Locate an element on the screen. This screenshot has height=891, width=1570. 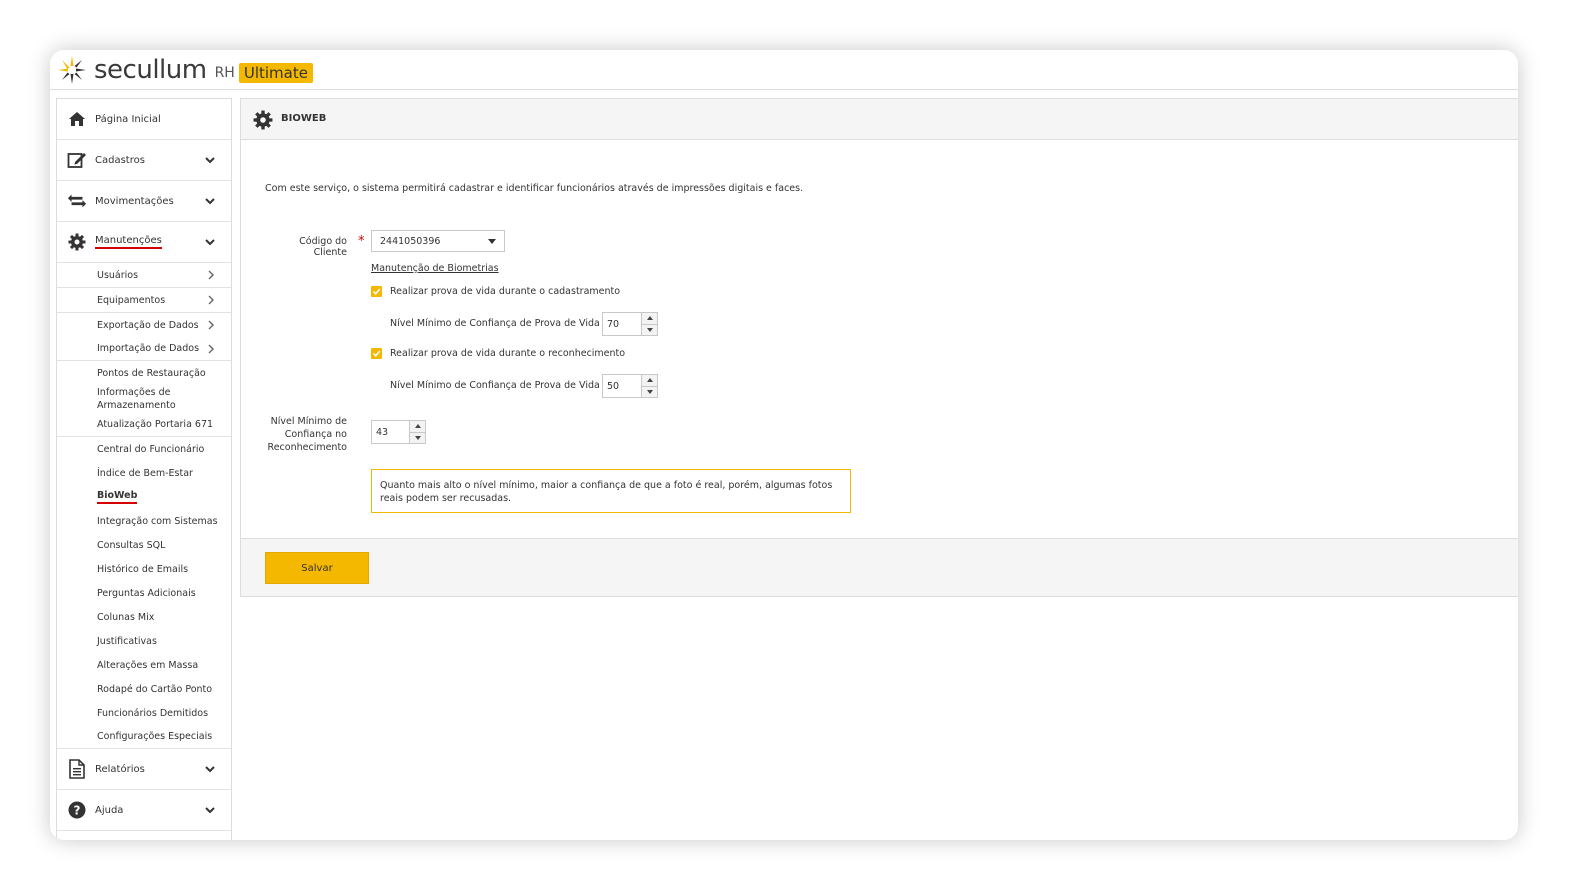
sidebar-item-home: Página Inicial is located at coordinates (144, 119).